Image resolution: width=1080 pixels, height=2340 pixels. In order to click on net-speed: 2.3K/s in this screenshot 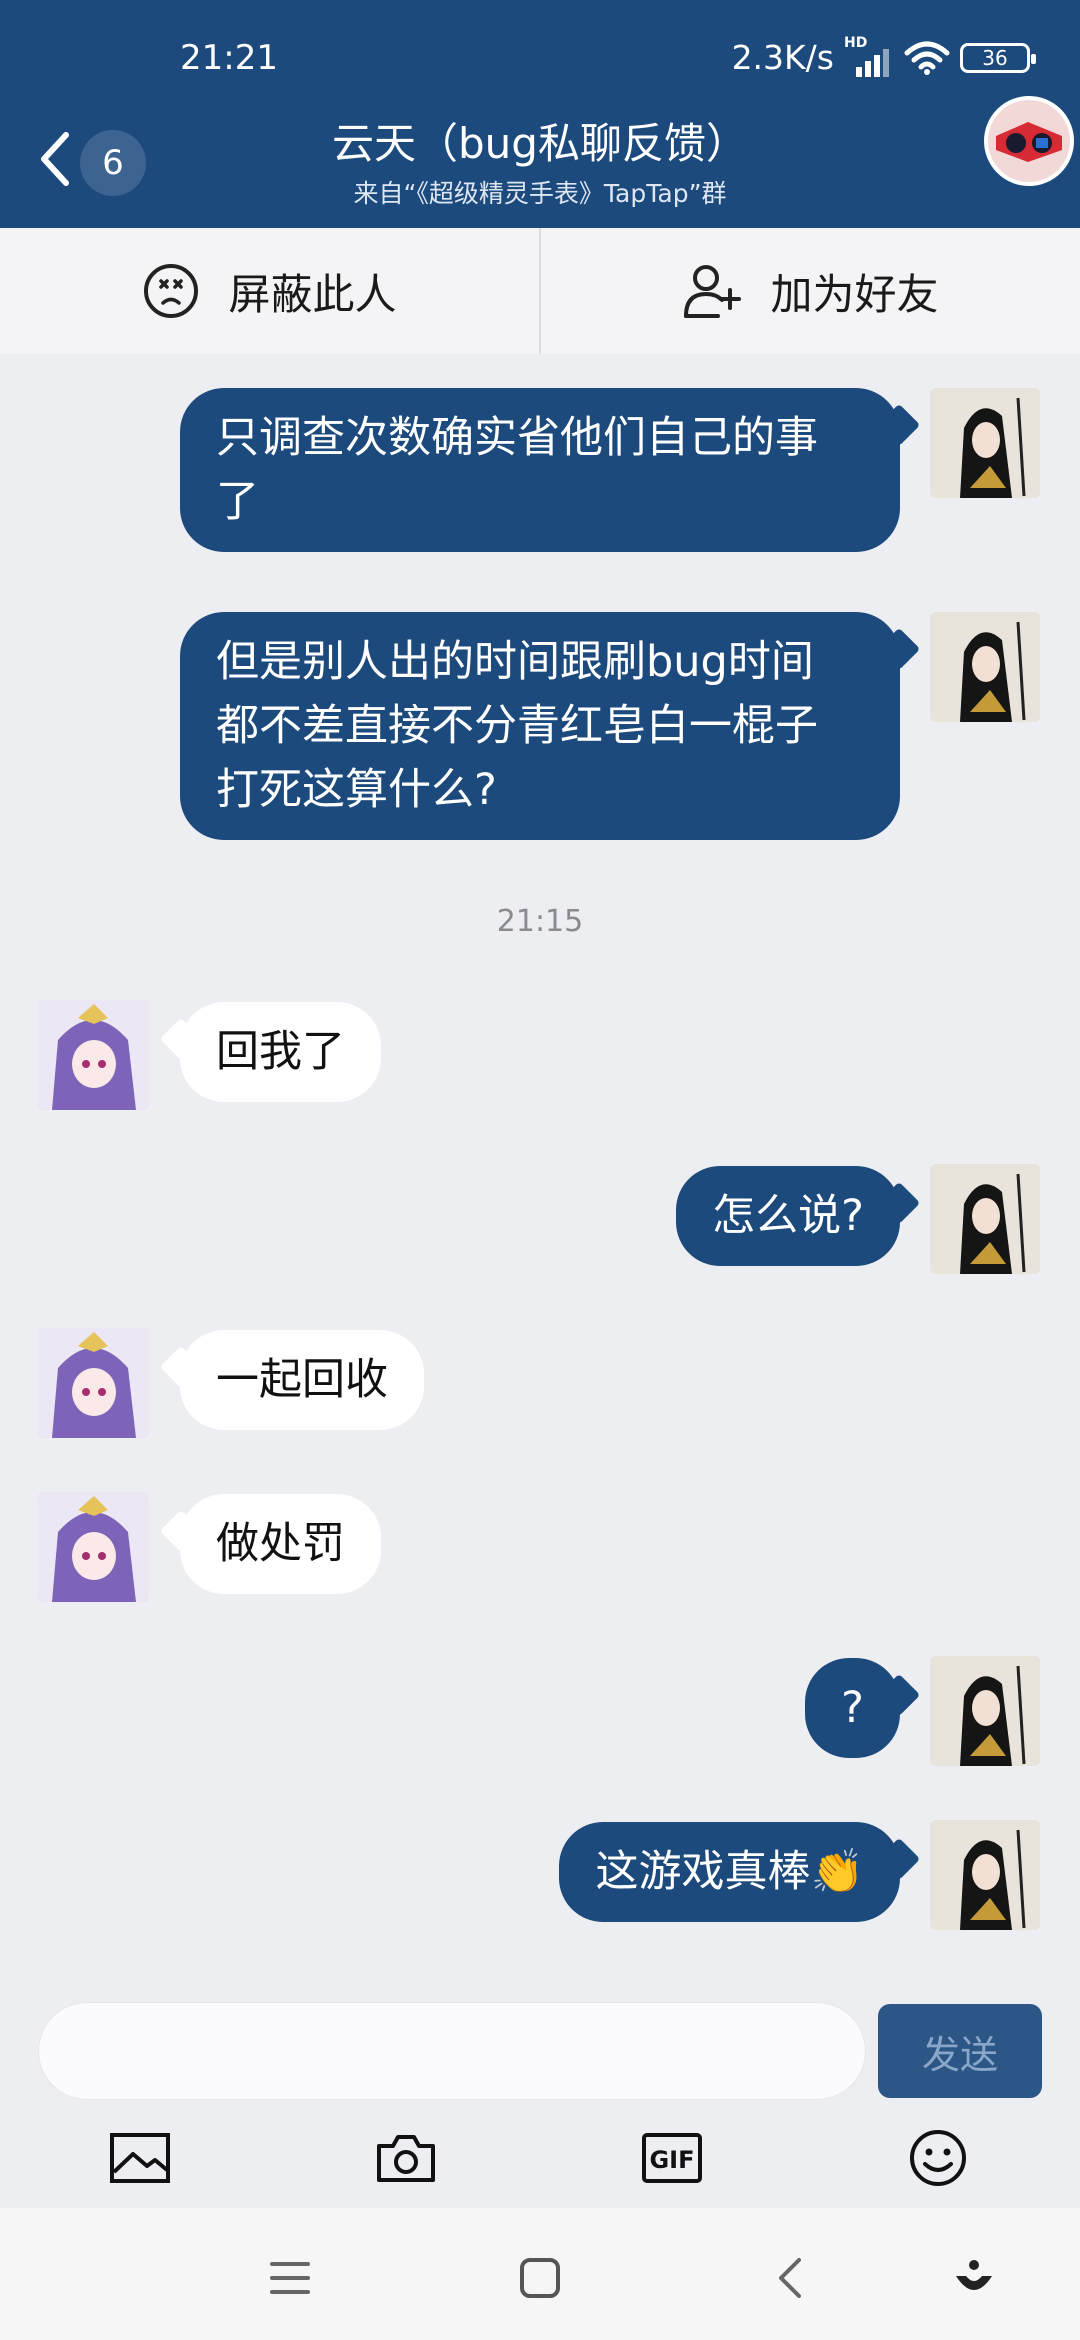, I will do `click(782, 57)`.